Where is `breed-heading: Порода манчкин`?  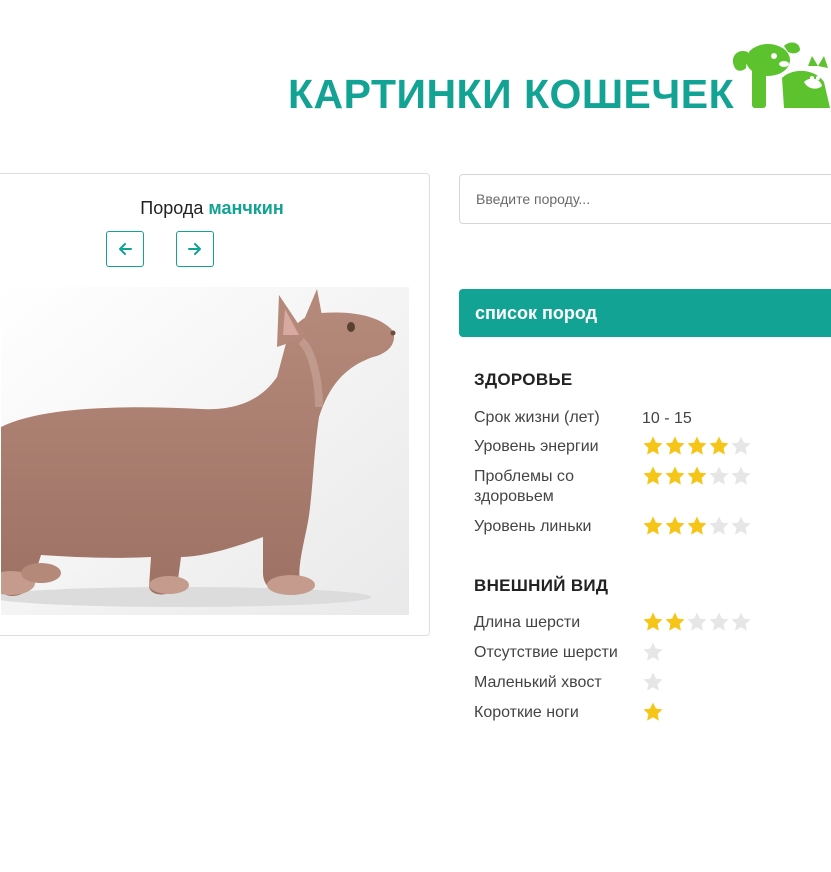 breed-heading: Порода манчкин is located at coordinates (214, 208).